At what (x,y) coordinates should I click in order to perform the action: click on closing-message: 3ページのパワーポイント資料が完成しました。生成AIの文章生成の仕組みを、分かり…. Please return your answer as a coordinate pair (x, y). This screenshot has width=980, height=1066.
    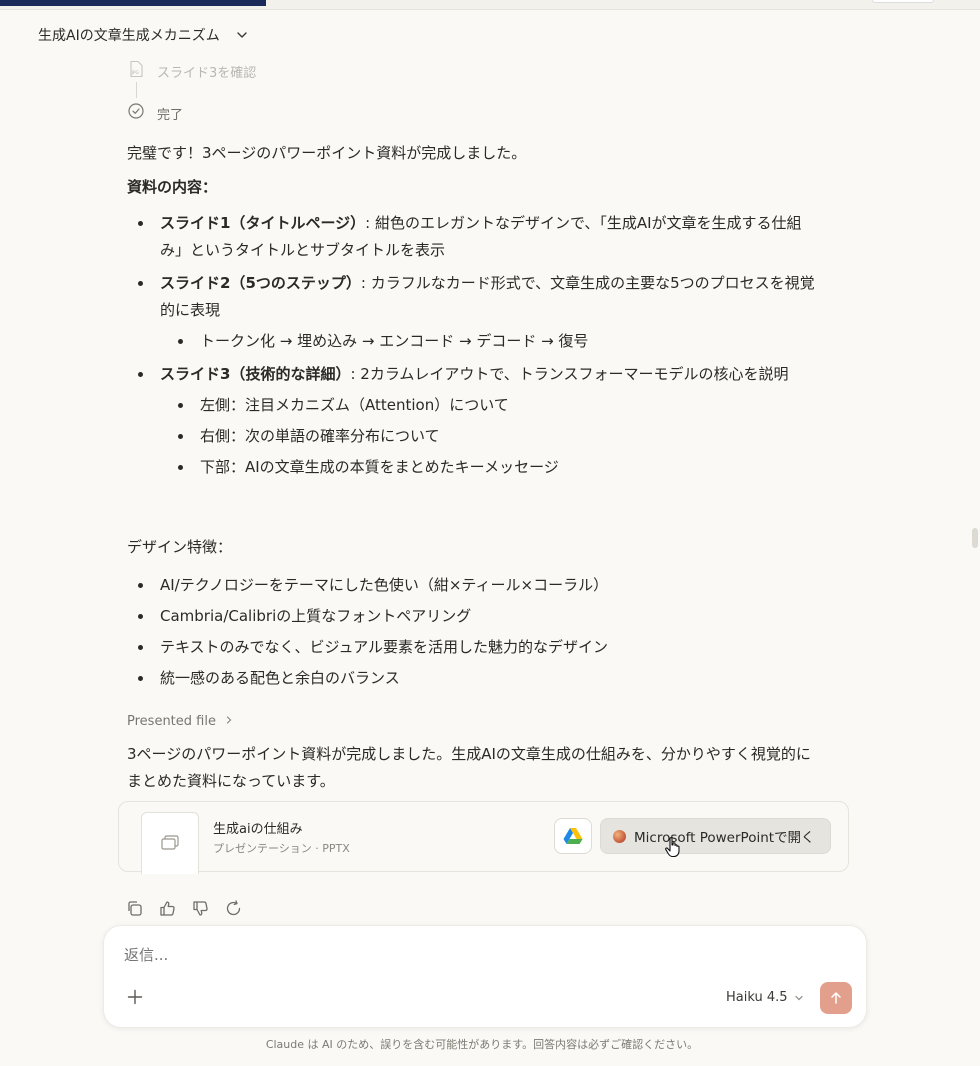
    Looking at the image, I should click on (469, 767).